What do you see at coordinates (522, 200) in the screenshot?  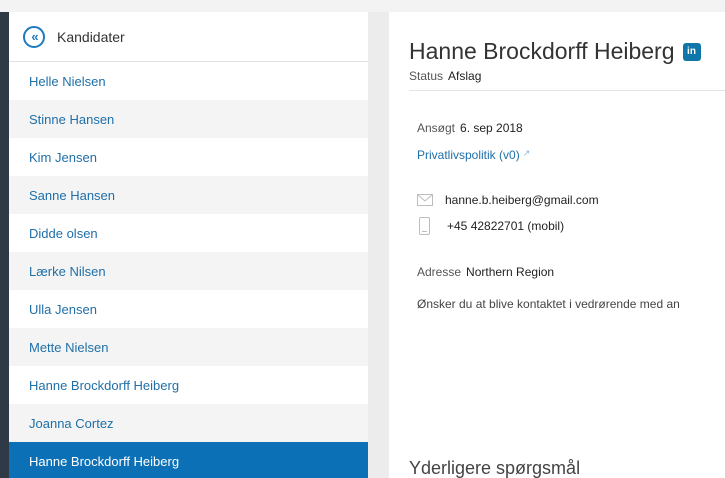 I see `email-value: hanne.b.heiberg@gmail.com` at bounding box center [522, 200].